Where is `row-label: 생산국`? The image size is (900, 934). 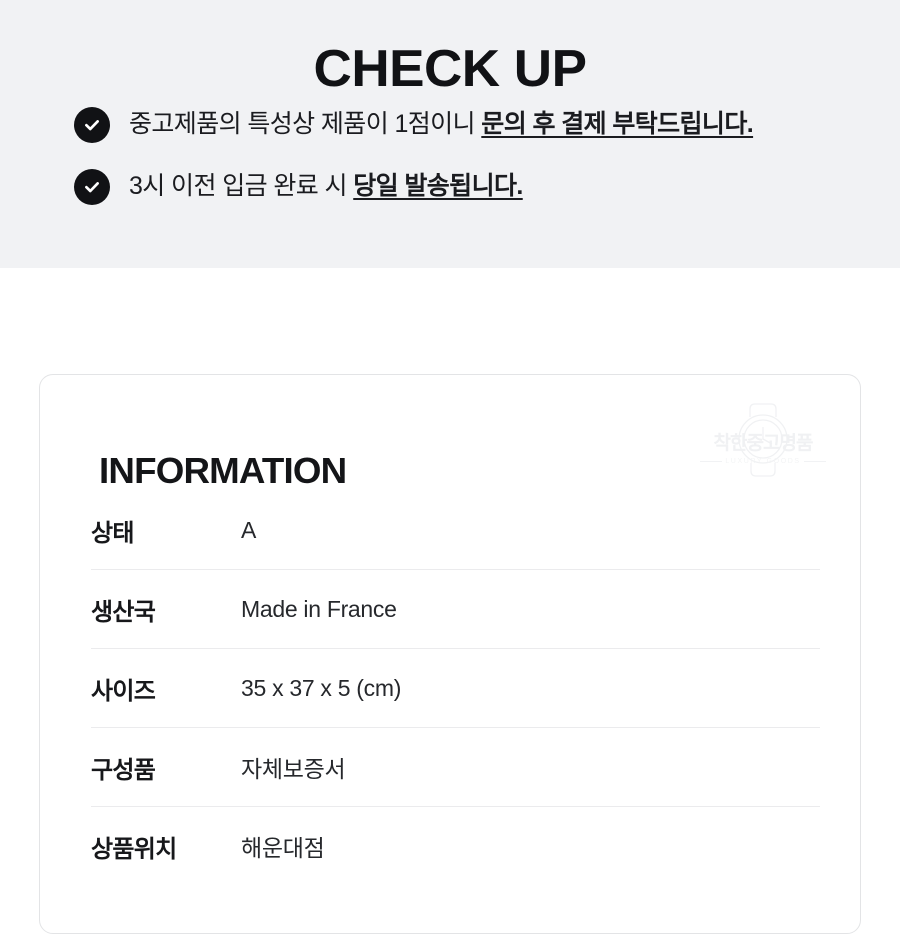 row-label: 생산국 is located at coordinates (123, 612).